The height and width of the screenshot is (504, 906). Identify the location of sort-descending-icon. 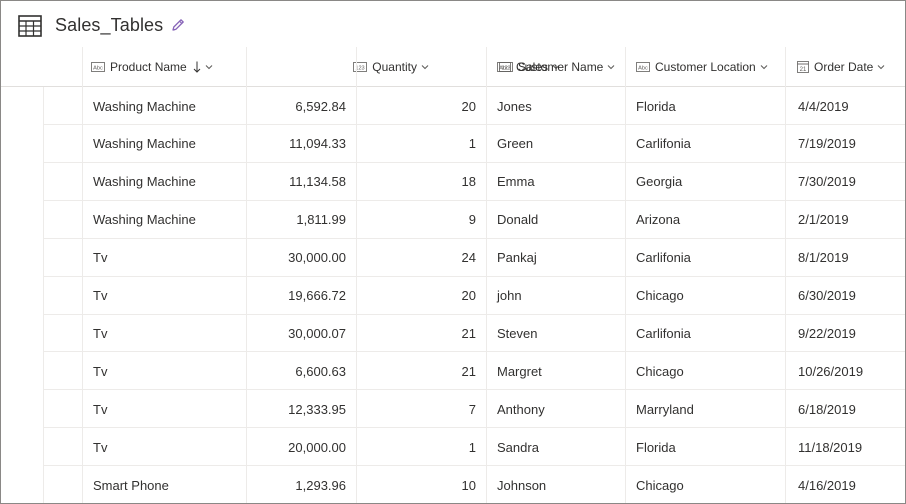
(197, 67).